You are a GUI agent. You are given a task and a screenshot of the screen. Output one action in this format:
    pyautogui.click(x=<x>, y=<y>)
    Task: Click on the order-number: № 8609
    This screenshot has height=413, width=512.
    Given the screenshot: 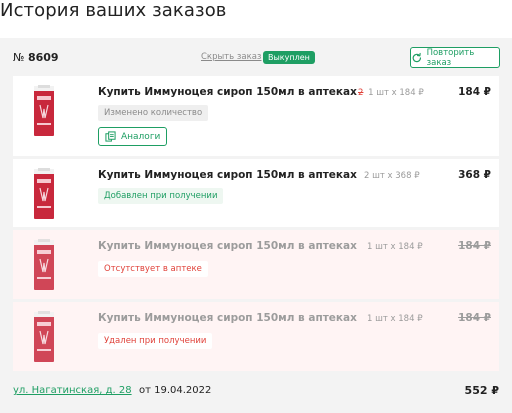 What is the action you would take?
    pyautogui.click(x=36, y=57)
    